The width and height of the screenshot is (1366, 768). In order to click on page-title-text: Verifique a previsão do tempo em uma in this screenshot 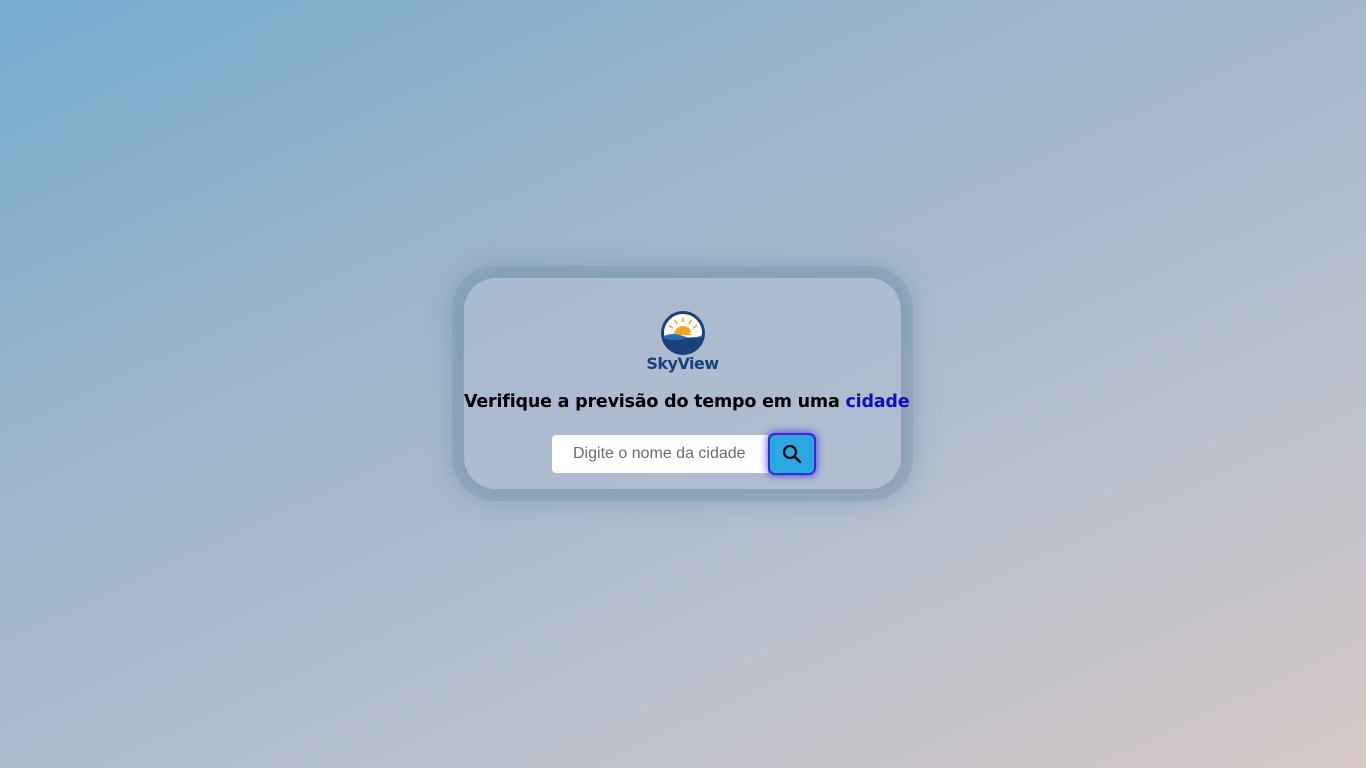, I will do `click(652, 402)`.